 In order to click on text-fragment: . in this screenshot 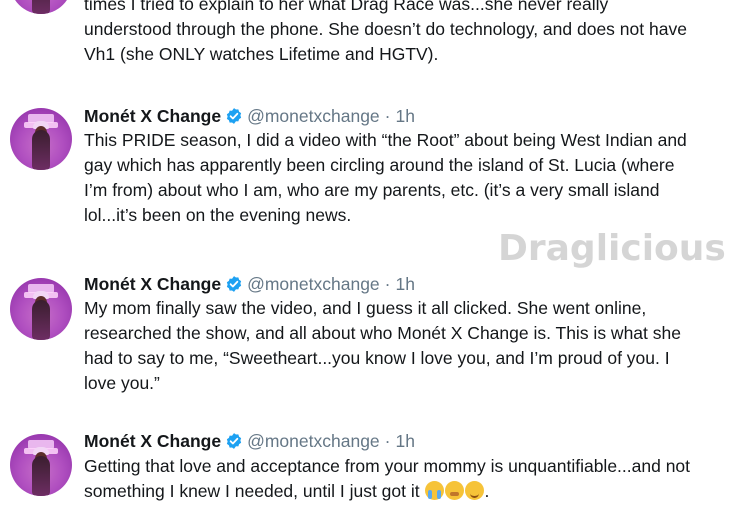, I will do `click(487, 491)`.